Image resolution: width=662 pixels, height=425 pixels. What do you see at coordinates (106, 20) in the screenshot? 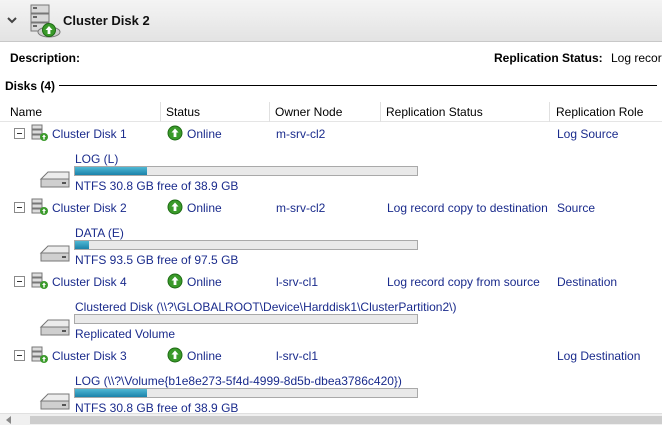
I see `page-title: Cluster Disk 2` at bounding box center [106, 20].